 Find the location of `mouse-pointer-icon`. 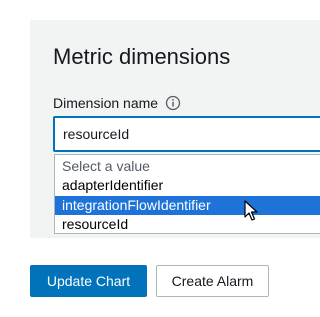

mouse-pointer-icon is located at coordinates (252, 211).